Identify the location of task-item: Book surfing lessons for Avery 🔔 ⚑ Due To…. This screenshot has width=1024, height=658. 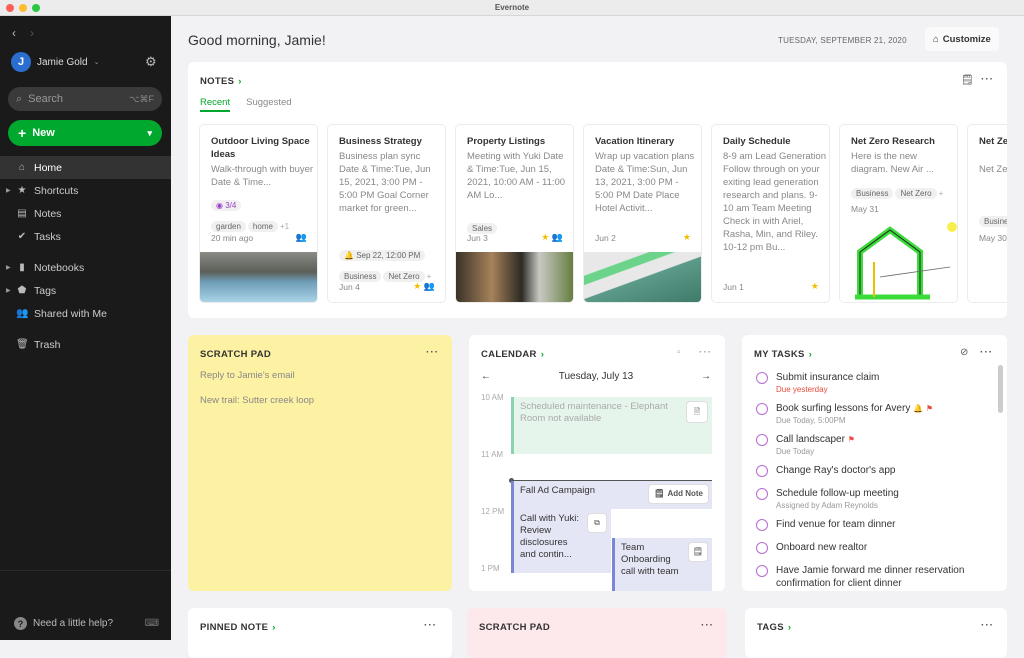
(872, 413).